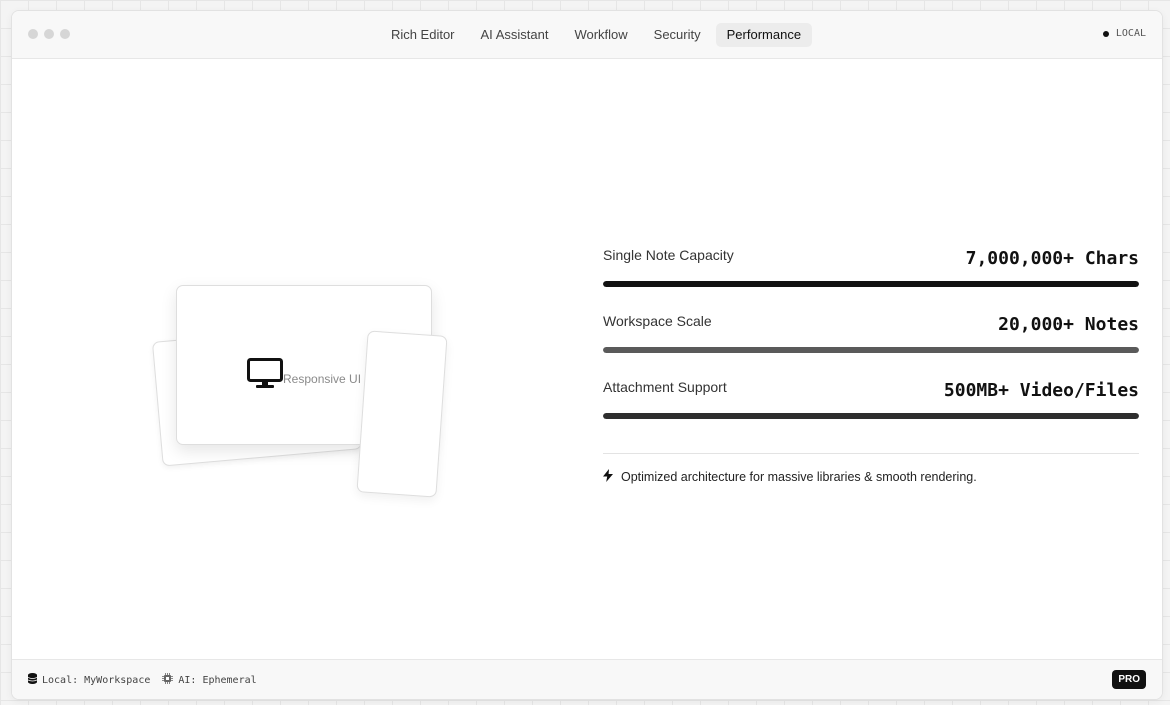 Image resolution: width=1170 pixels, height=705 pixels. Describe the element at coordinates (322, 379) in the screenshot. I see `illustration-label: Responsive UI` at that location.